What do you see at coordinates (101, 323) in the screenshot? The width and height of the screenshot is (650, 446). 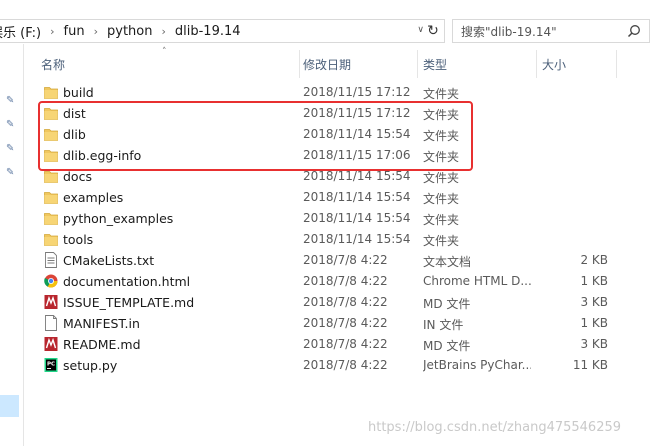 I see `file-name: MANIFEST.in` at bounding box center [101, 323].